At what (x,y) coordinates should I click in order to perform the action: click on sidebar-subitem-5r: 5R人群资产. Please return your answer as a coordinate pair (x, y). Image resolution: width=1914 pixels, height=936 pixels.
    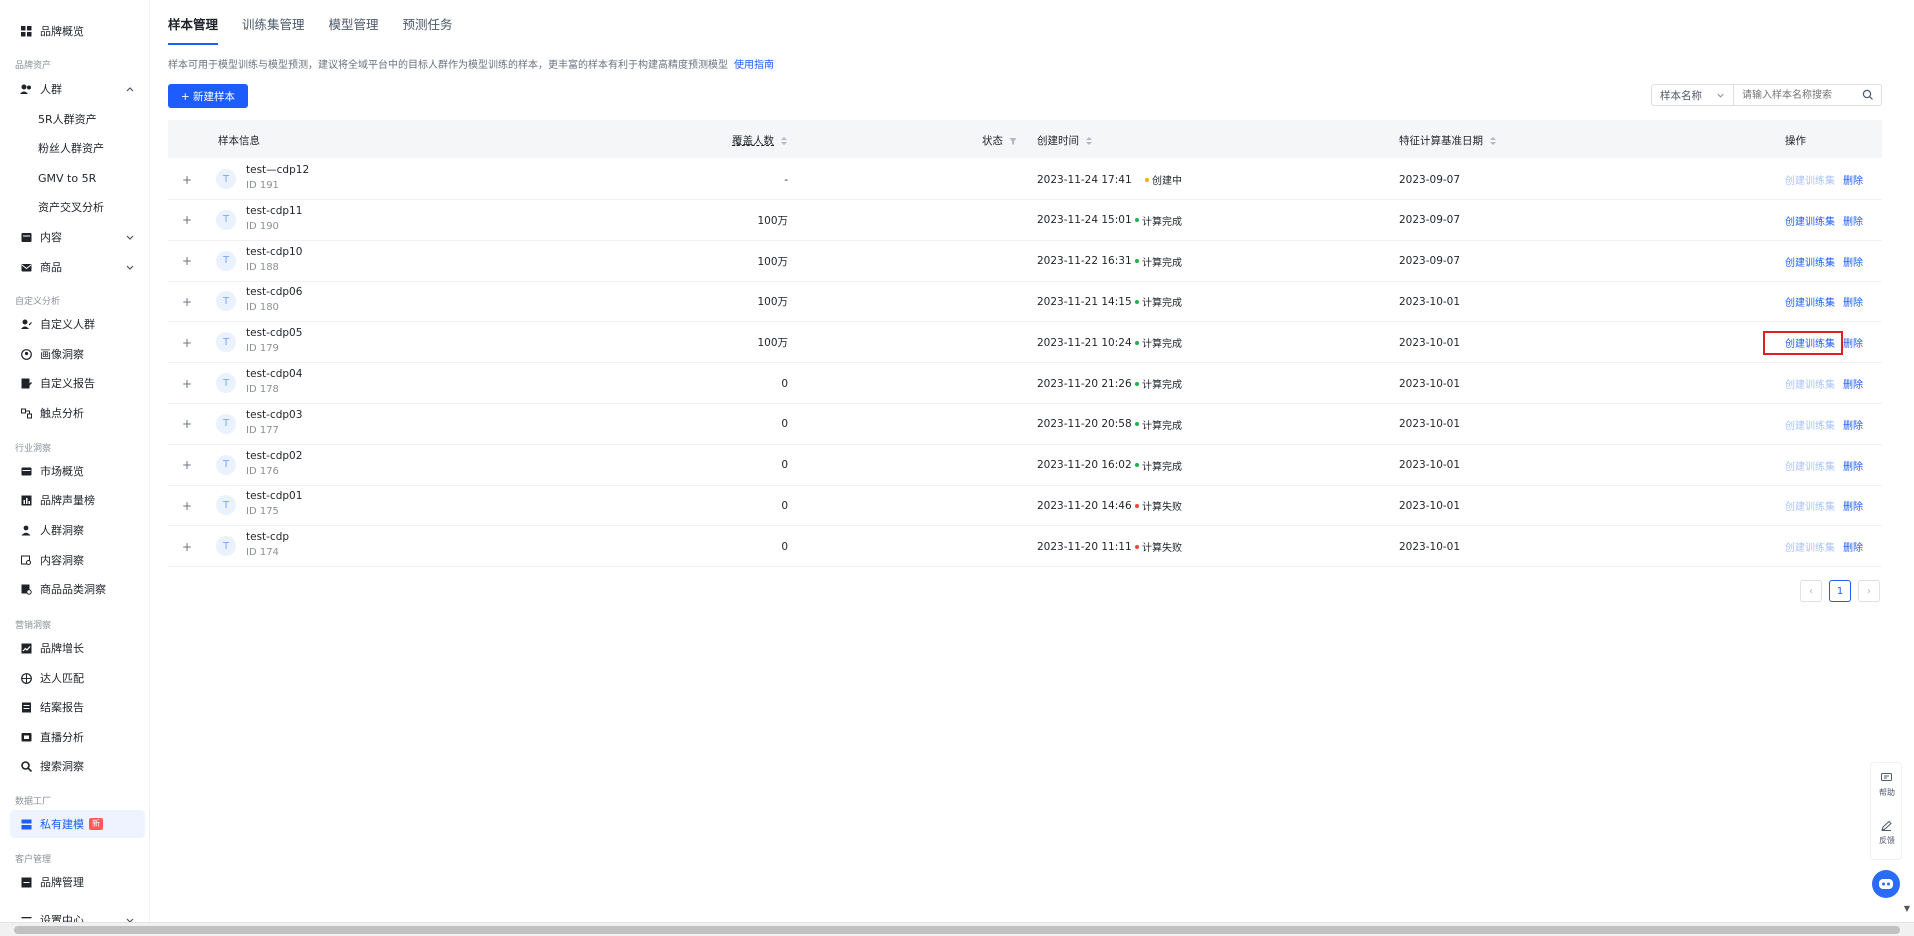
    Looking at the image, I should click on (77, 119).